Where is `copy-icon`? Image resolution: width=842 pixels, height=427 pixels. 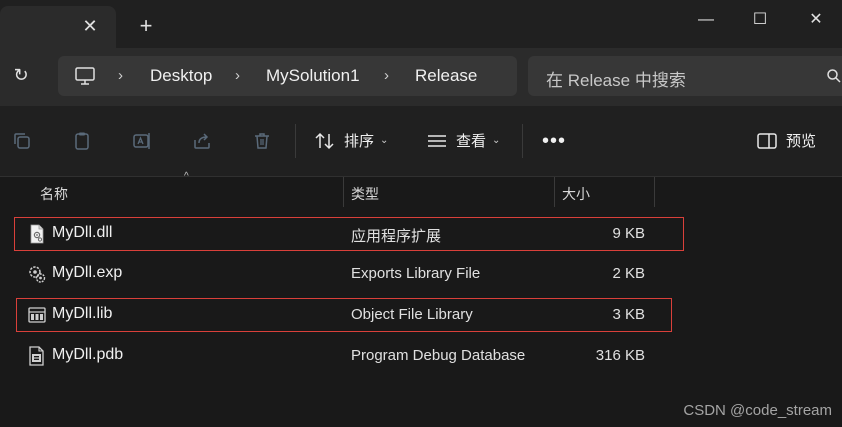 copy-icon is located at coordinates (22, 141).